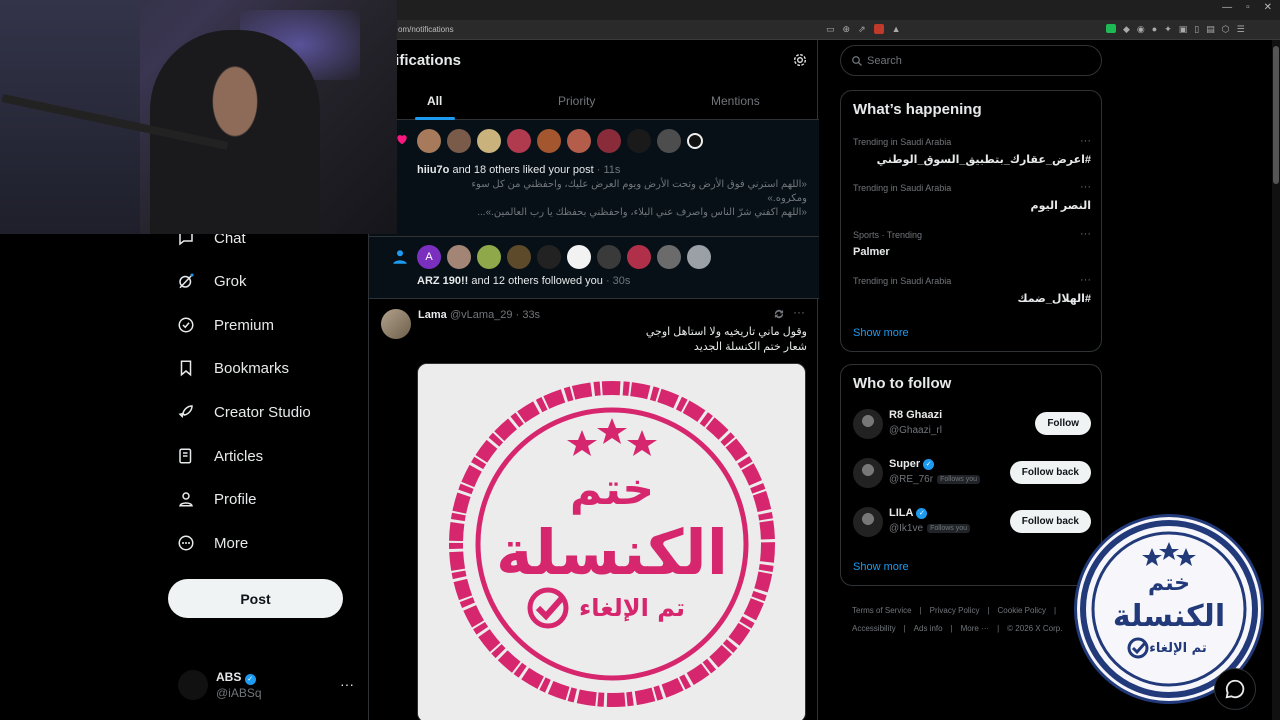 The height and width of the screenshot is (720, 1280). What do you see at coordinates (432, 315) in the screenshot?
I see `tweet-author-name: Lama` at bounding box center [432, 315].